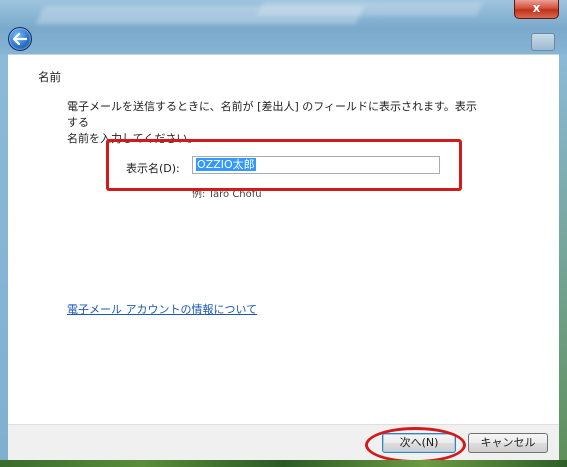 Image resolution: width=567 pixels, height=467 pixels. I want to click on page-title: 名前, so click(49, 77).